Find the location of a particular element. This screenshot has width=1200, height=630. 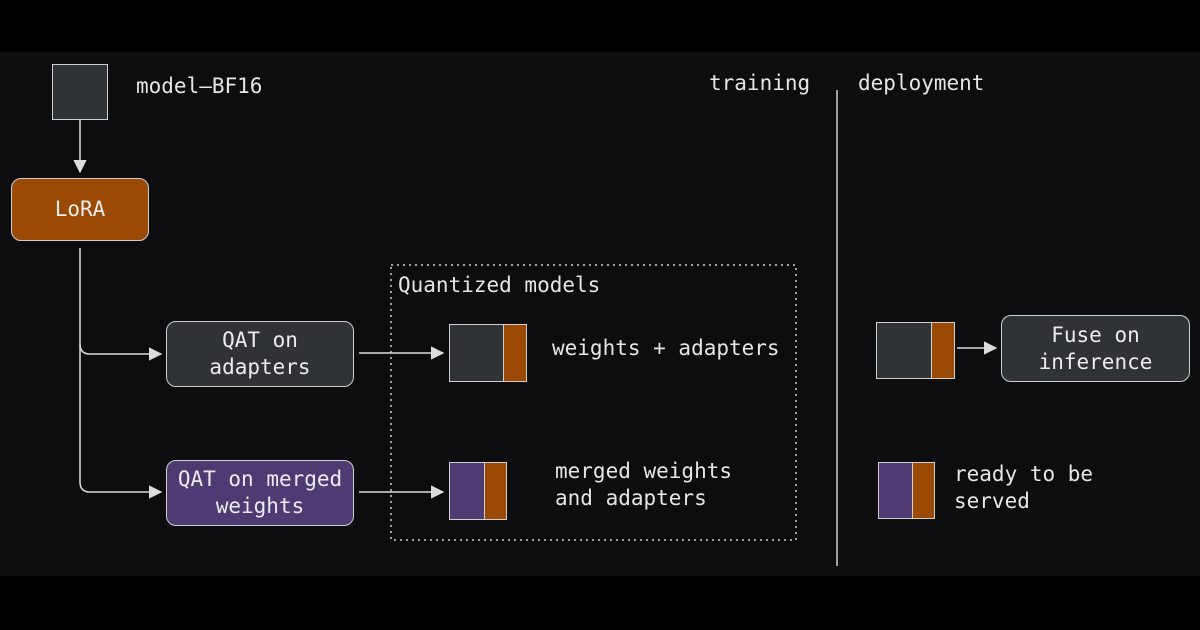

ready-served-label: ready to be served is located at coordinates (1024, 487).